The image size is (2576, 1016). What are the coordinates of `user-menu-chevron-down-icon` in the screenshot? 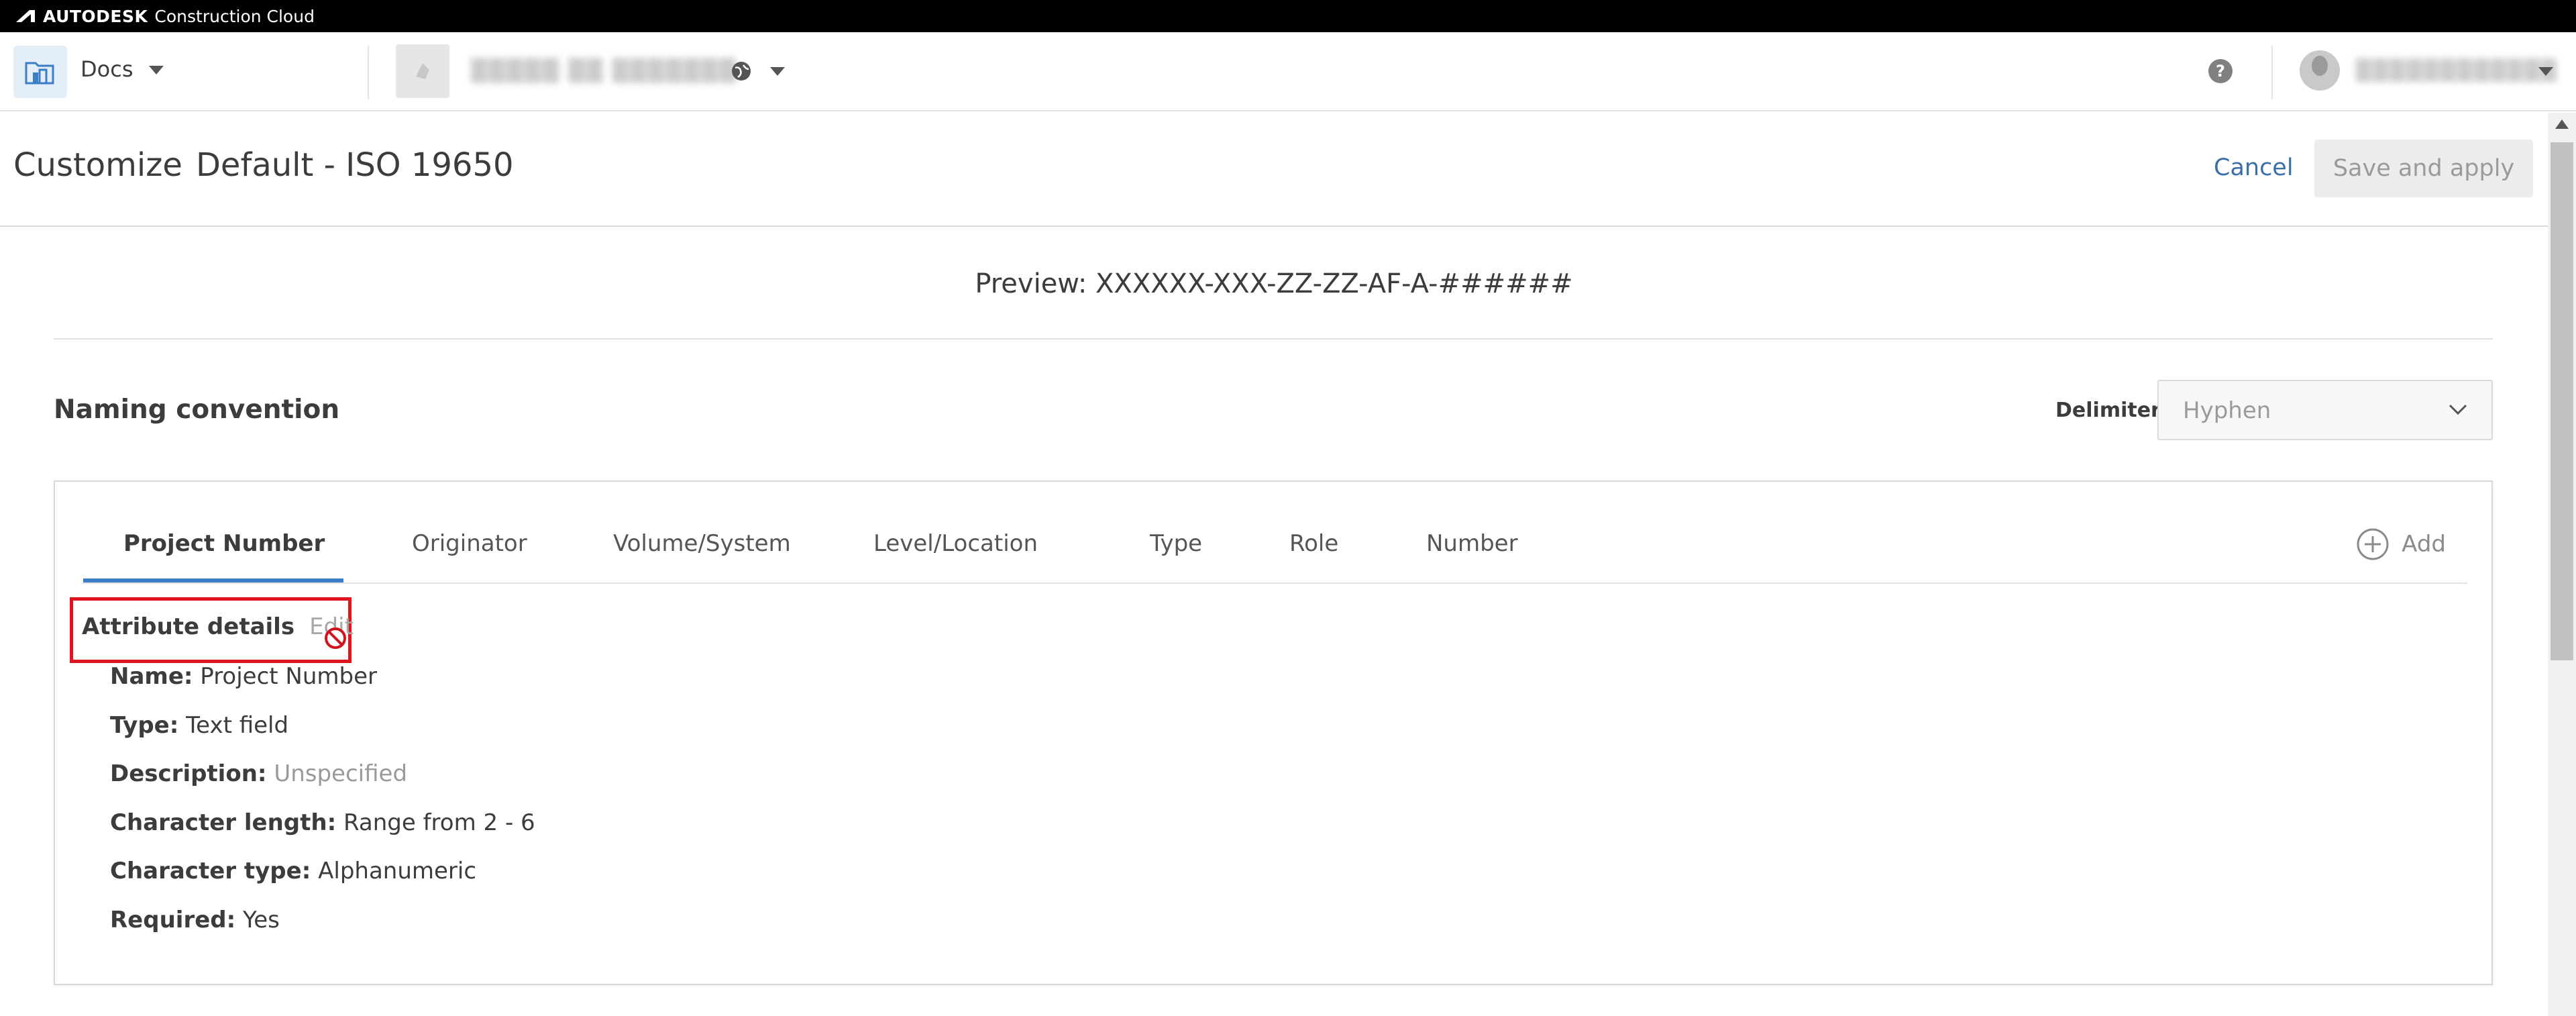 It's located at (2545, 71).